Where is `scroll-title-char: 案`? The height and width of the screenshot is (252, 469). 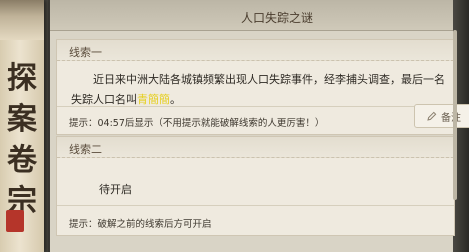 scroll-title-char: 案 is located at coordinates (22, 119).